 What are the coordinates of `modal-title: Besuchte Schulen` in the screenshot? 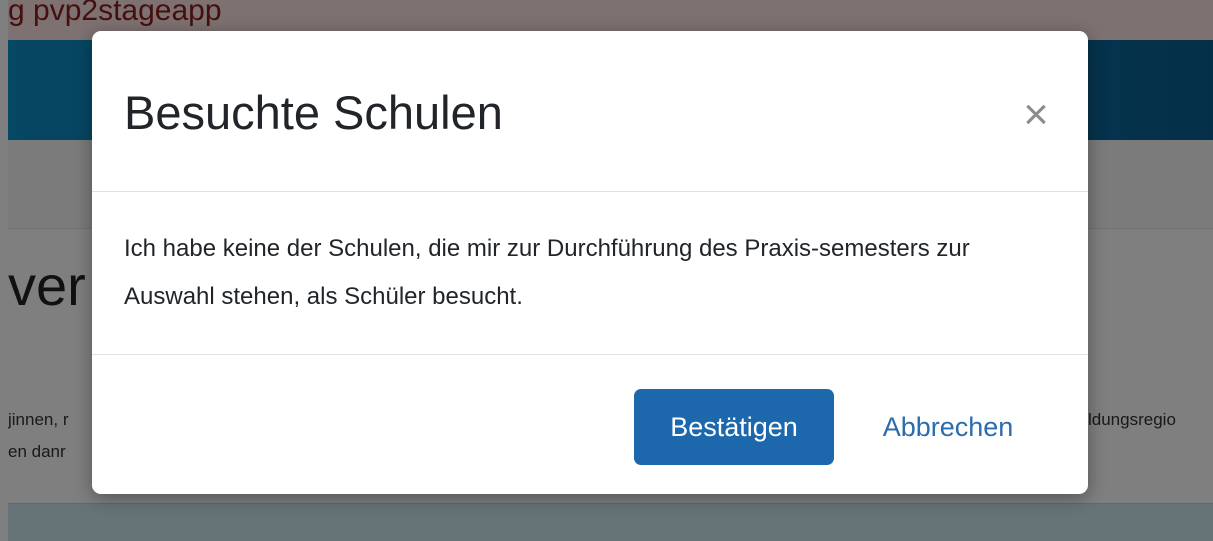 It's located at (313, 112).